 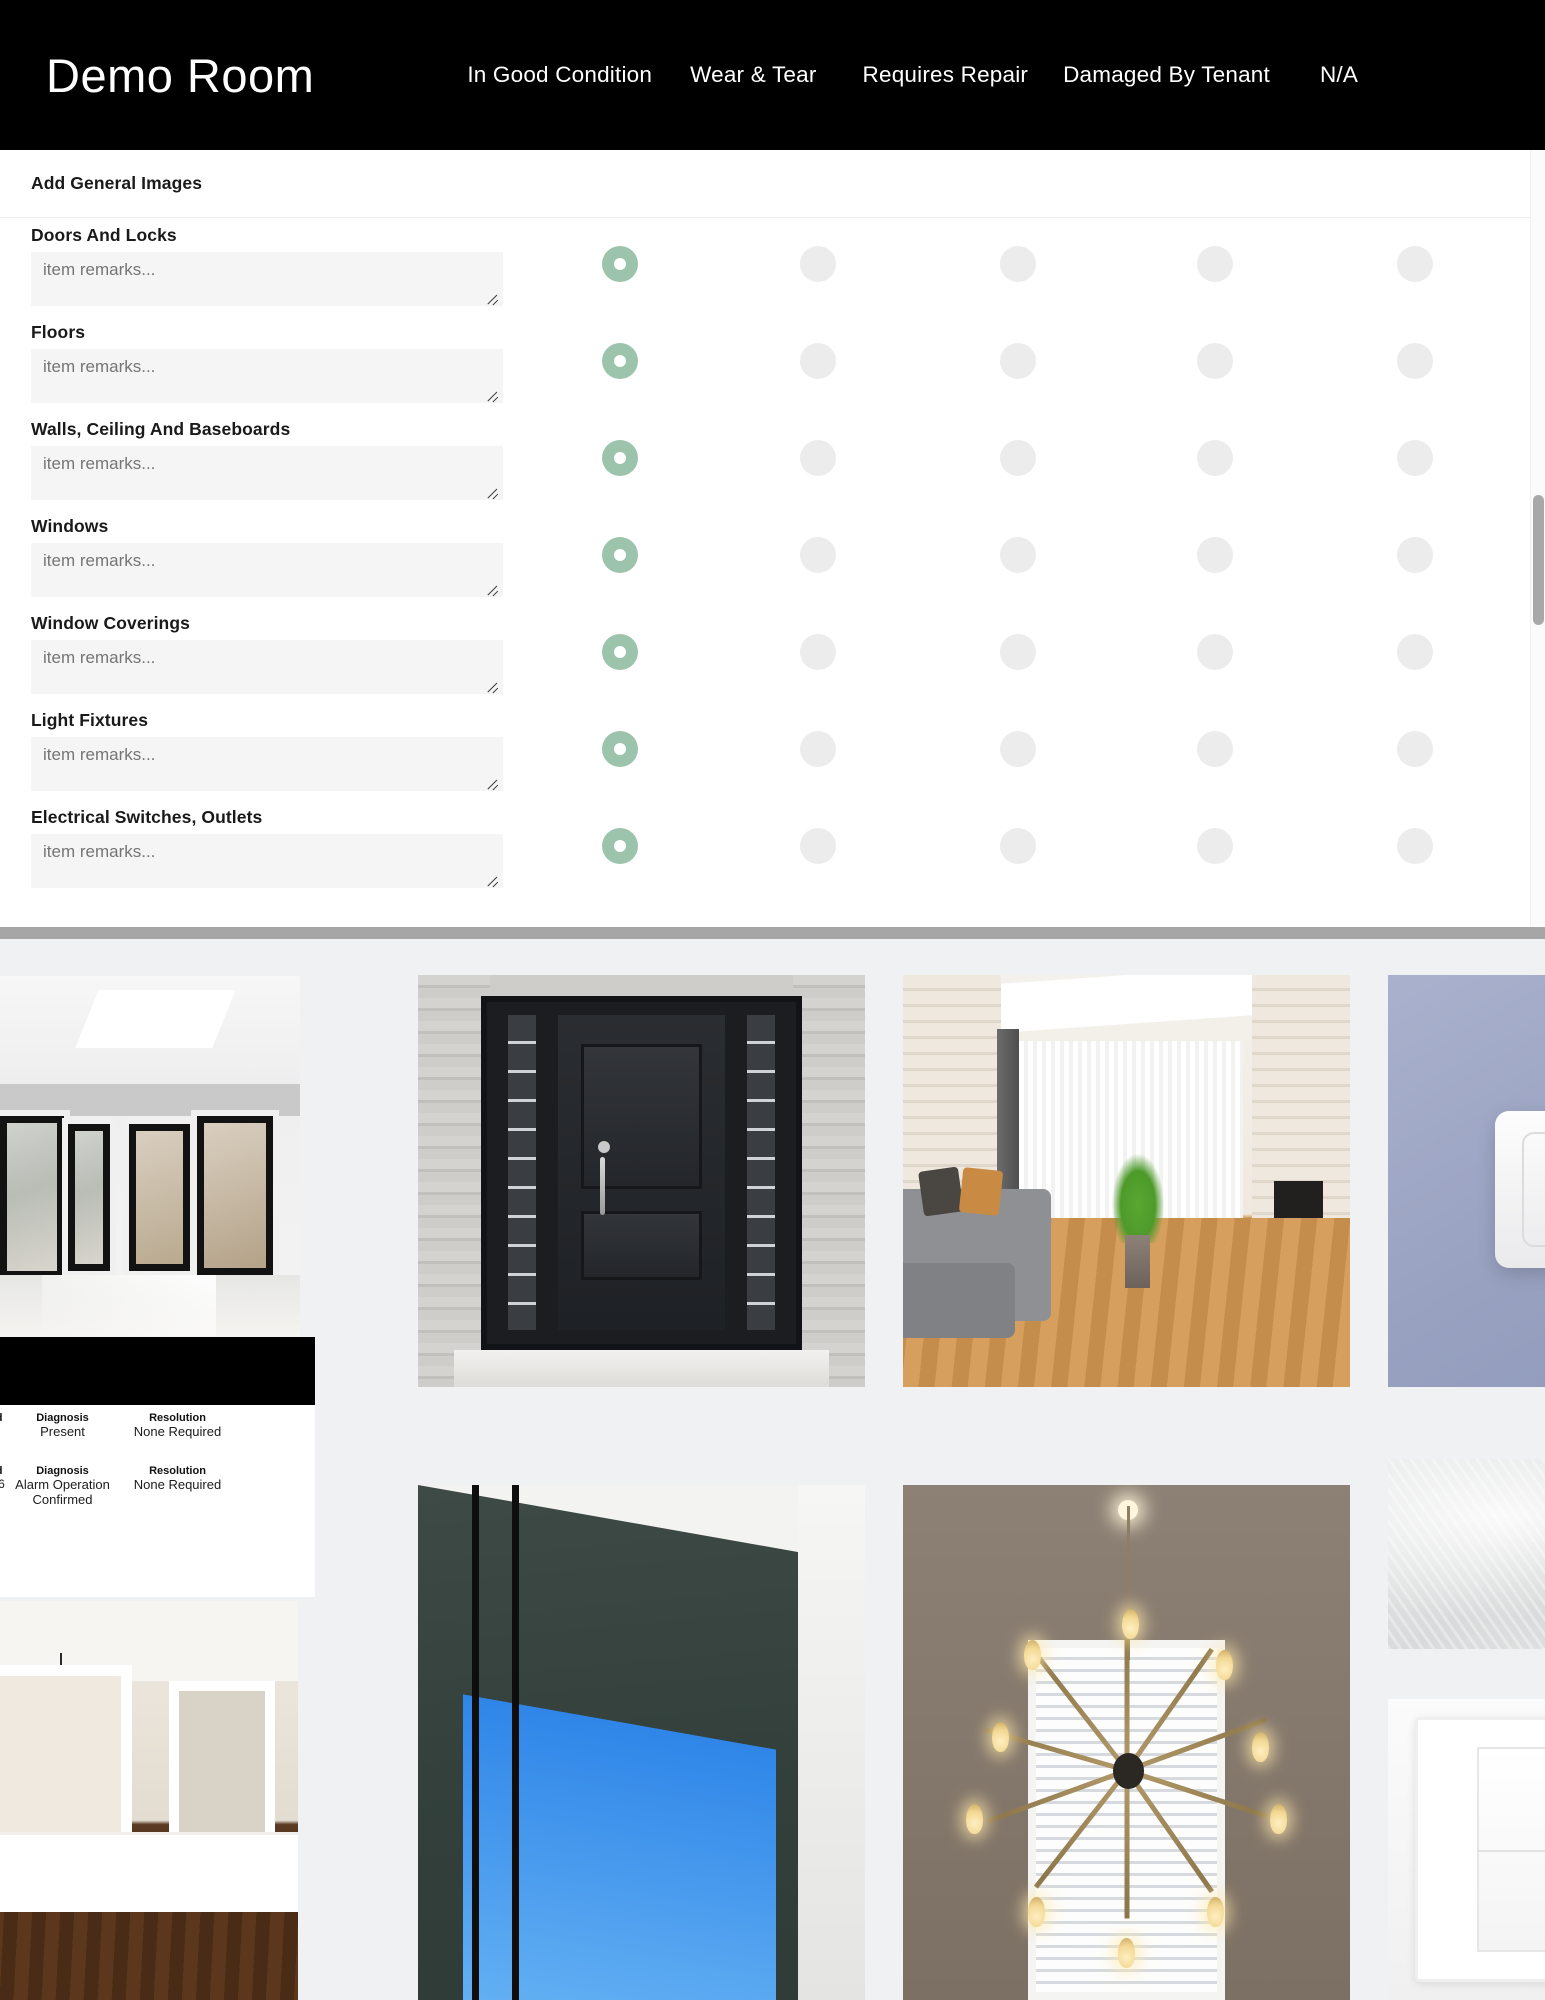 I want to click on item-left-column: Windows, so click(x=267, y=553).